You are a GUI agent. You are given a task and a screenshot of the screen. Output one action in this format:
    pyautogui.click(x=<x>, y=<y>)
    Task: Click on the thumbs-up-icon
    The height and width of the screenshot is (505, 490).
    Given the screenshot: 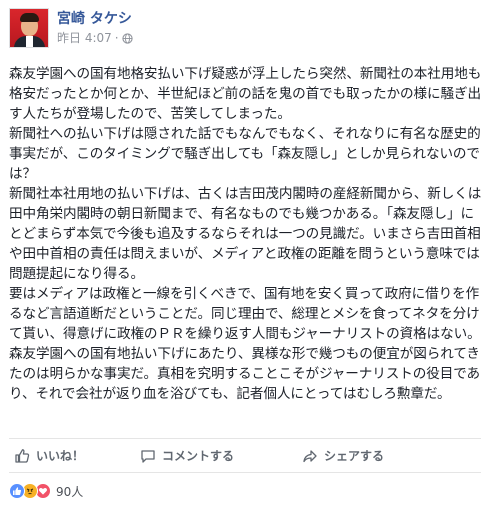 What is the action you would take?
    pyautogui.click(x=22, y=455)
    